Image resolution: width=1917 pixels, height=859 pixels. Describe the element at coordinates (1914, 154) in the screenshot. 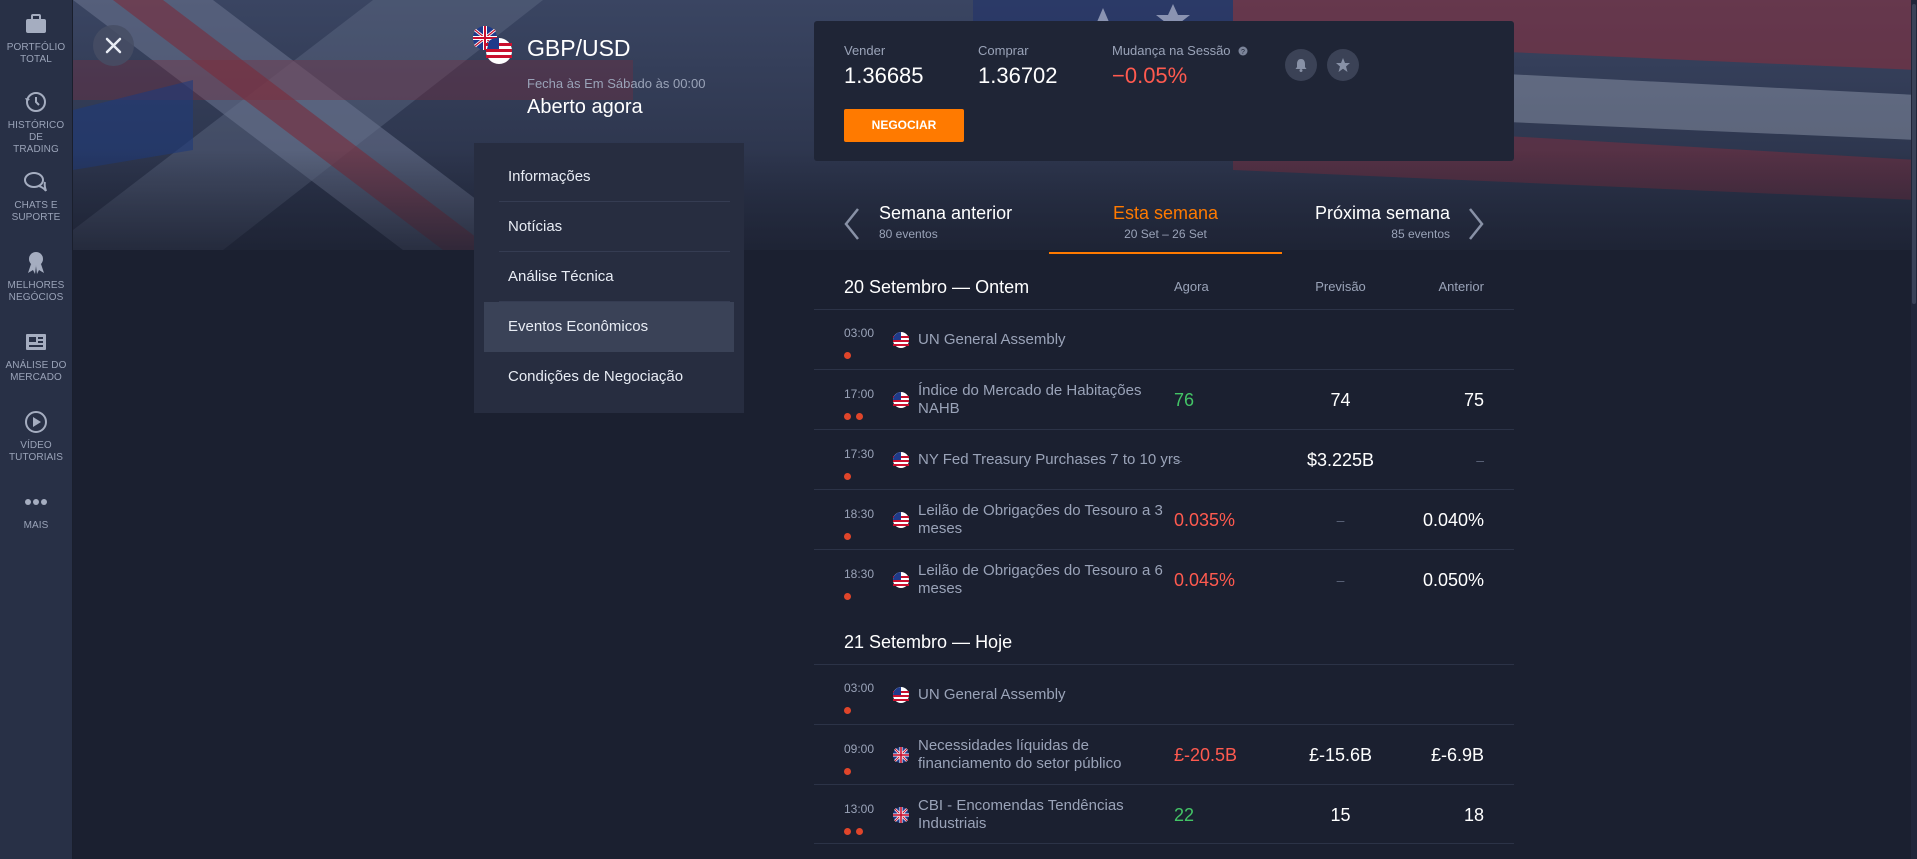

I see `scrollbar-thumb` at that location.